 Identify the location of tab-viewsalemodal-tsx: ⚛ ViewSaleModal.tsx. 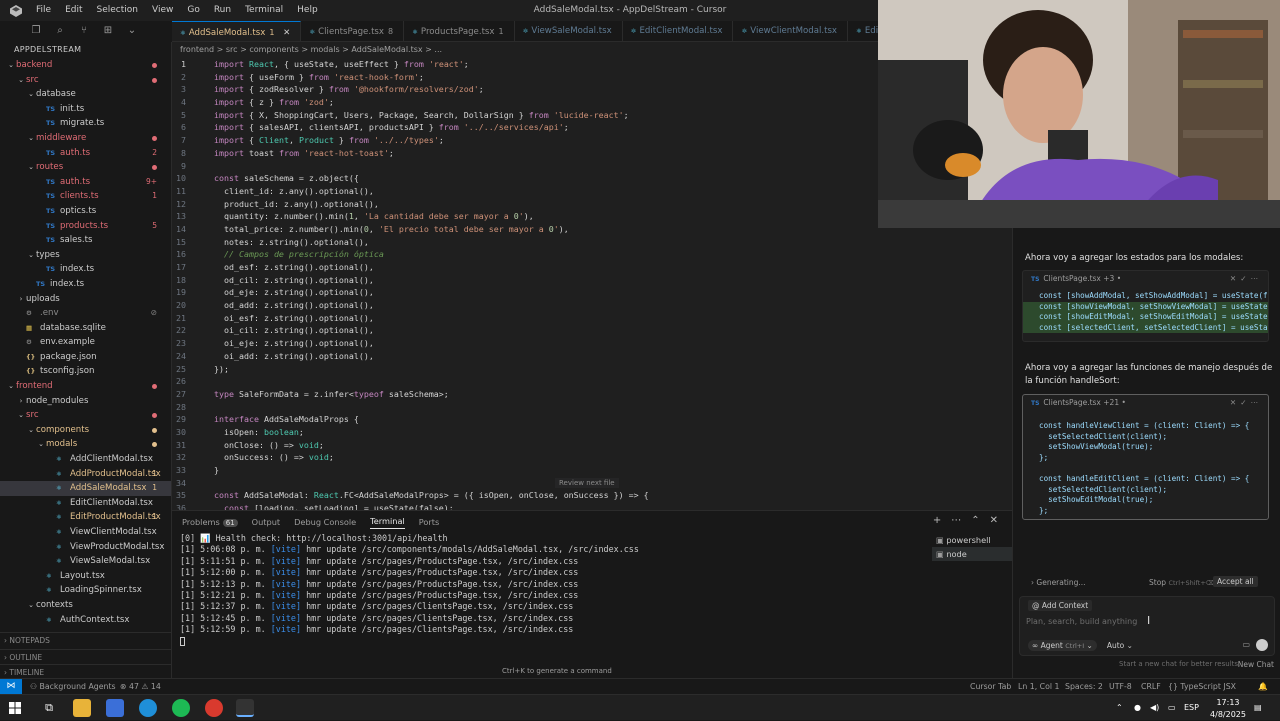
(569, 31).